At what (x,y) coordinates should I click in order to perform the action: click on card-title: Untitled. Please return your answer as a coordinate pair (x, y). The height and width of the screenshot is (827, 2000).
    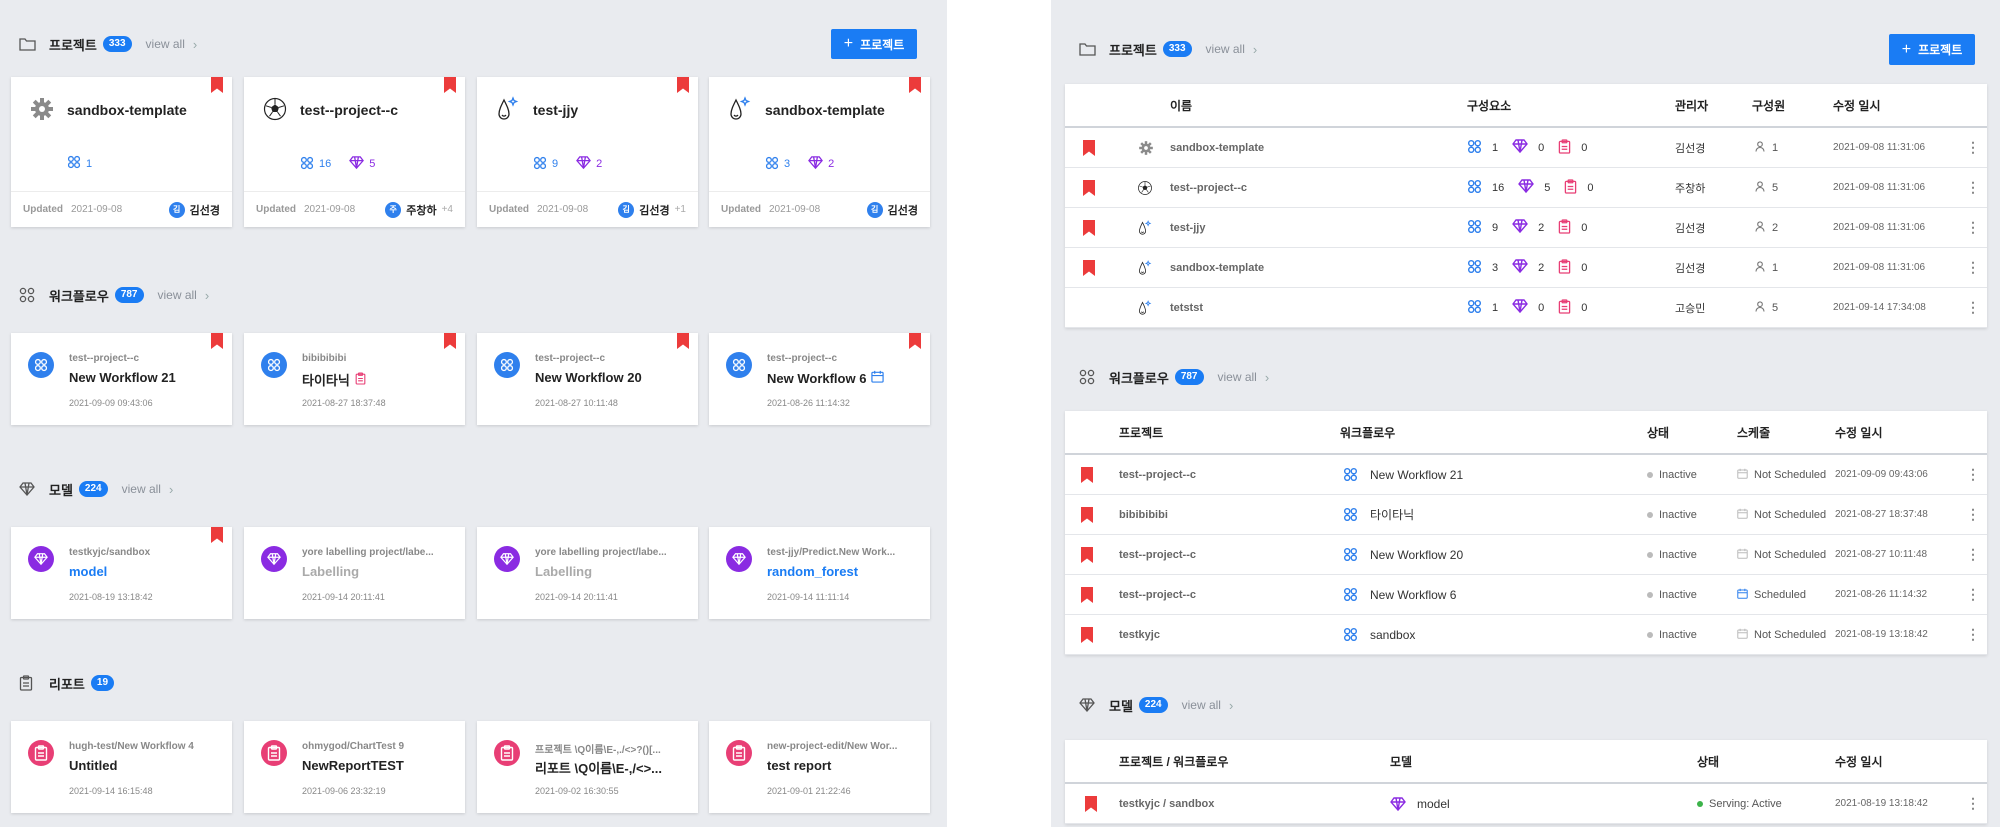
    Looking at the image, I should click on (93, 765).